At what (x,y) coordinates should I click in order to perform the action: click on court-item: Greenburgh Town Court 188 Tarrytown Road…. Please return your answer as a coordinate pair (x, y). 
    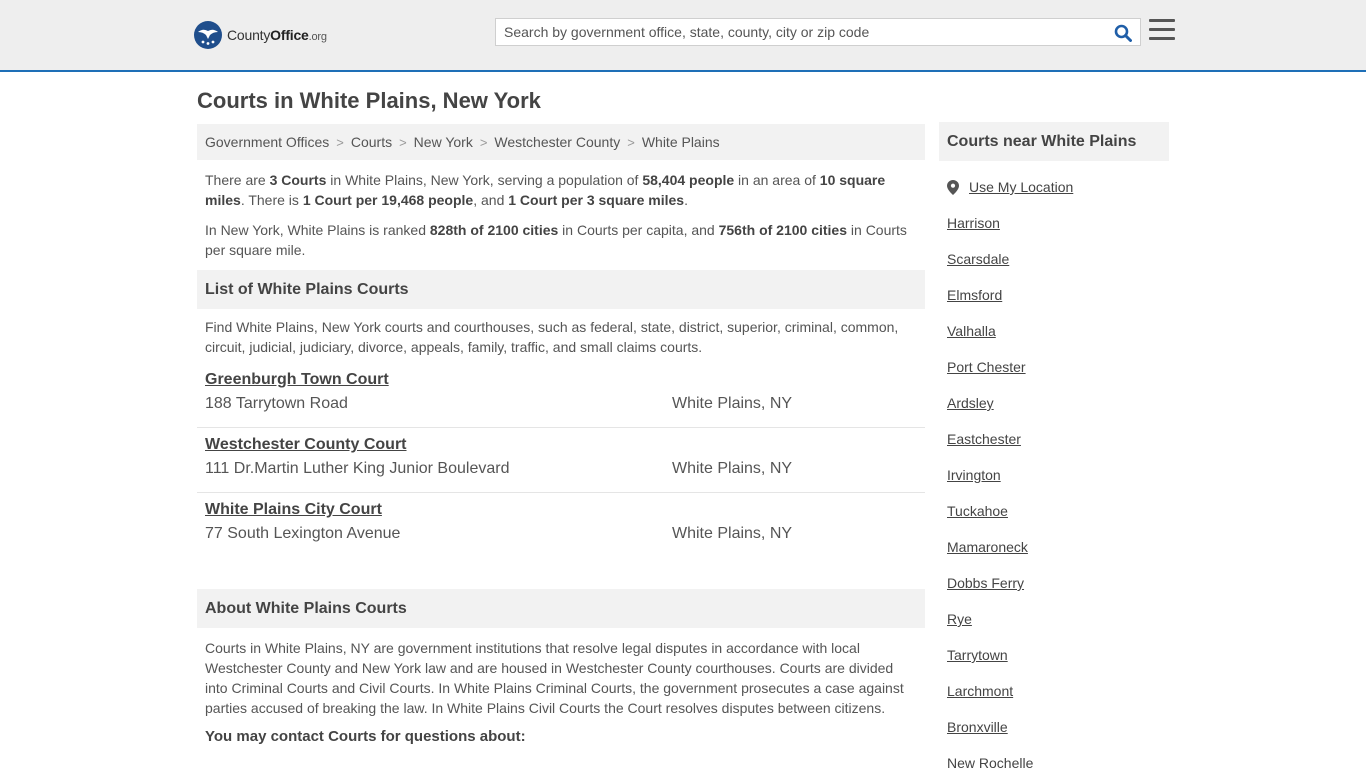
    Looking at the image, I should click on (561, 395).